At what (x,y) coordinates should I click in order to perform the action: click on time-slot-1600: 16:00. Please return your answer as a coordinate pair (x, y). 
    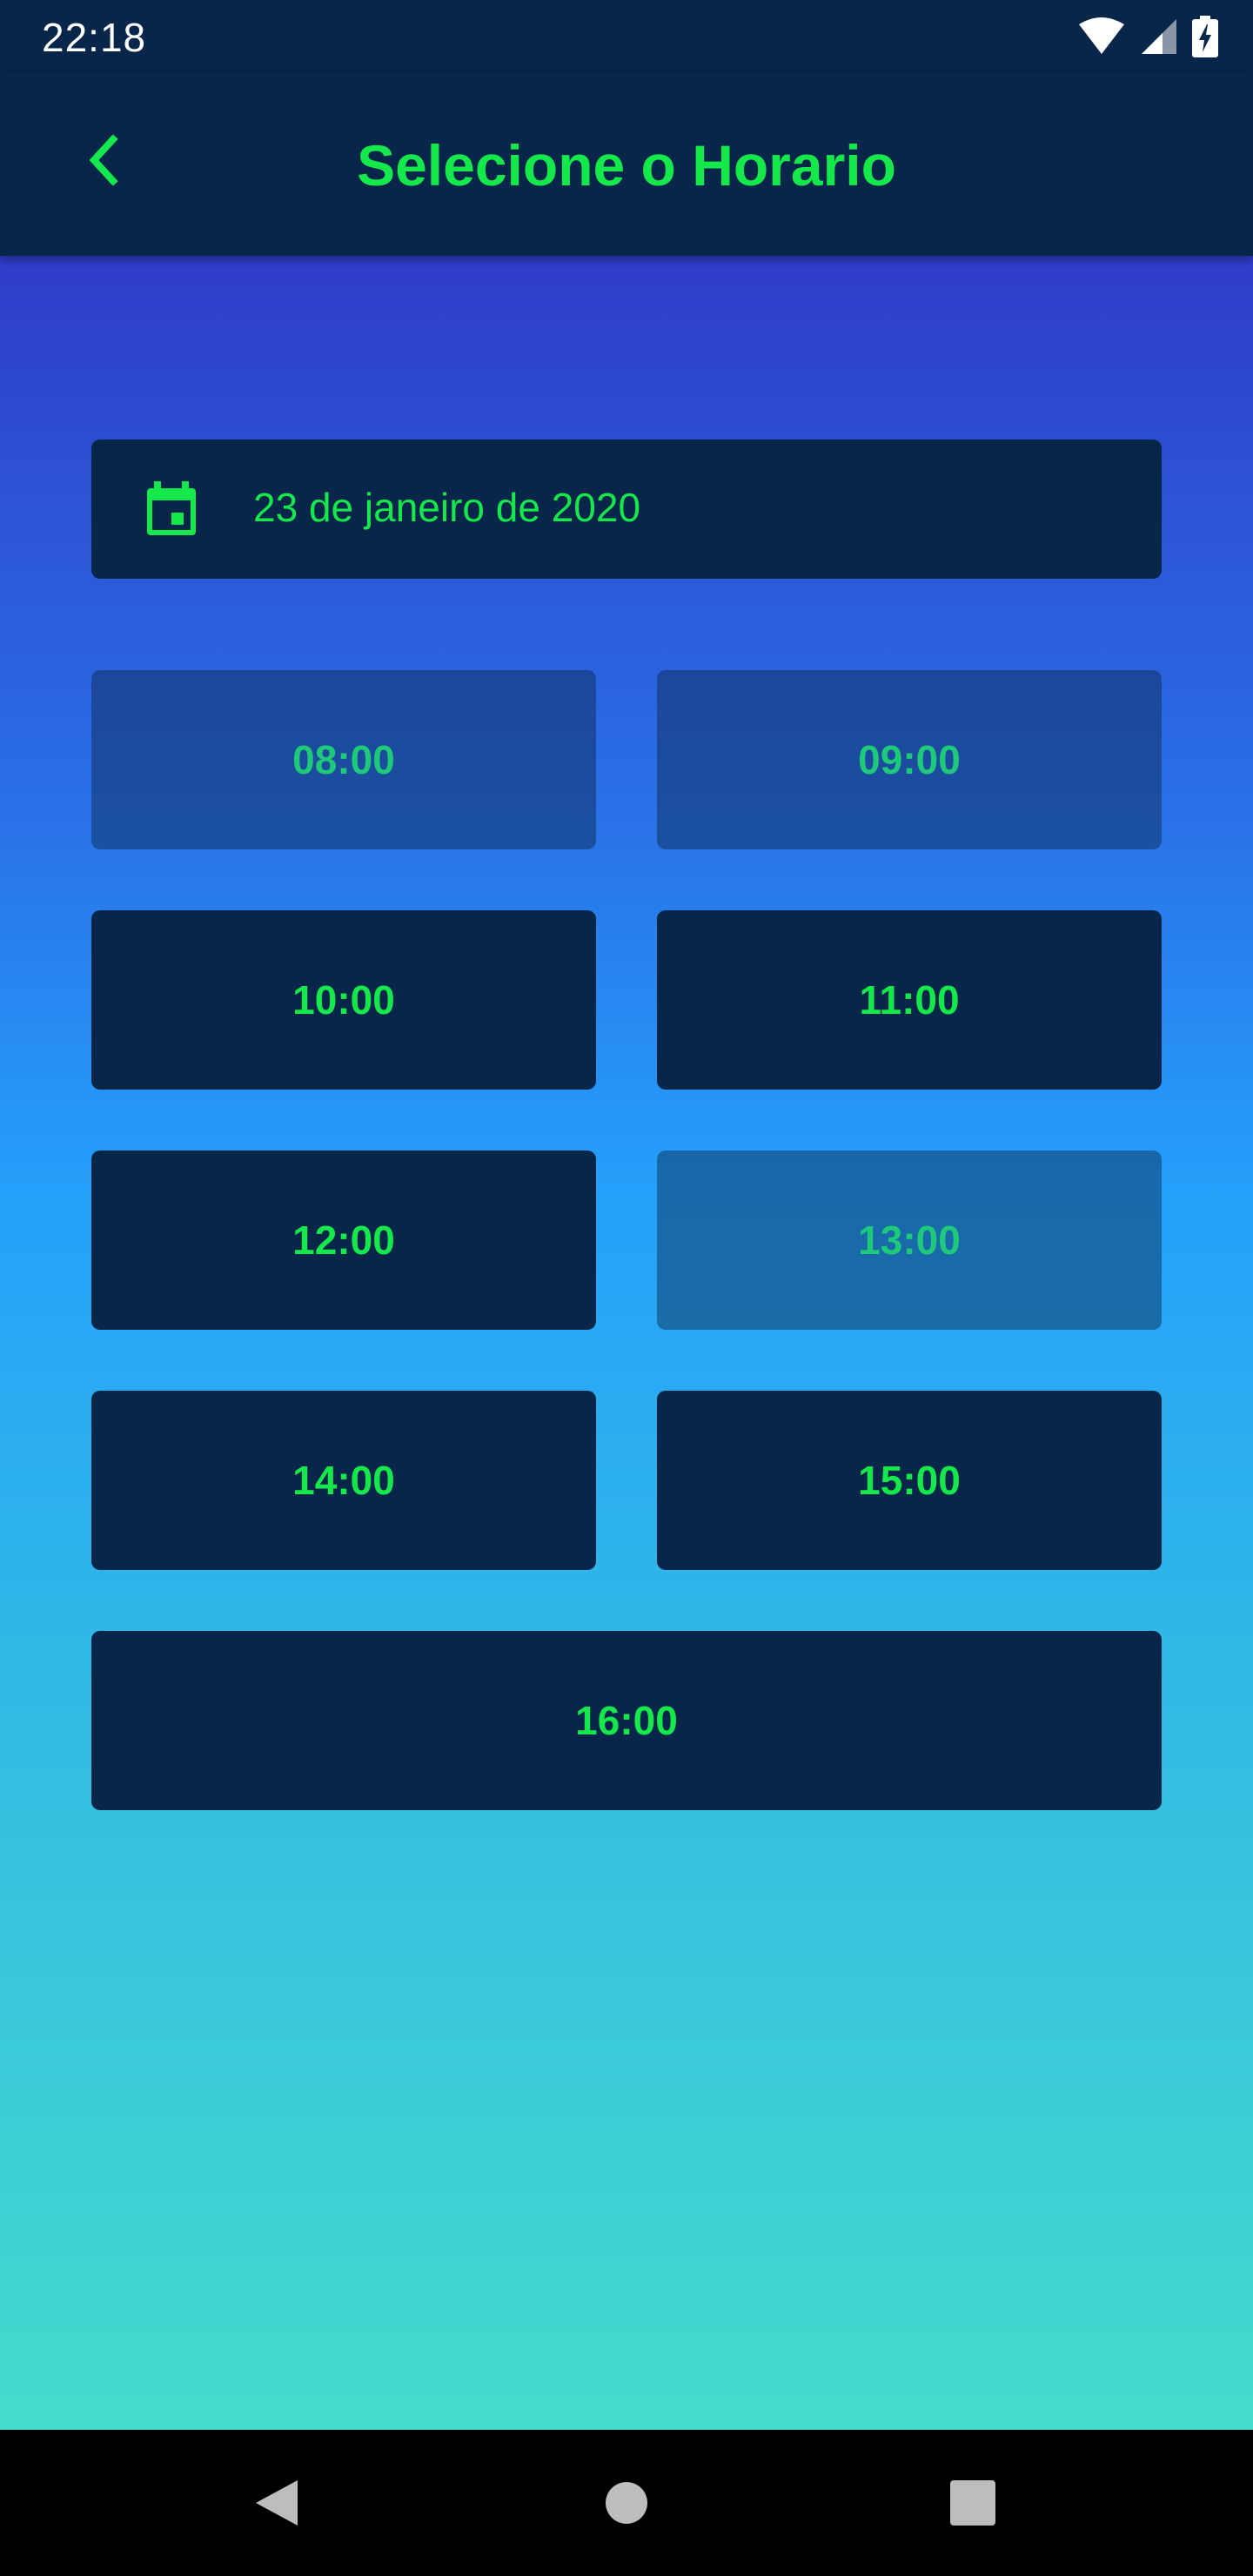
    Looking at the image, I should click on (626, 1720).